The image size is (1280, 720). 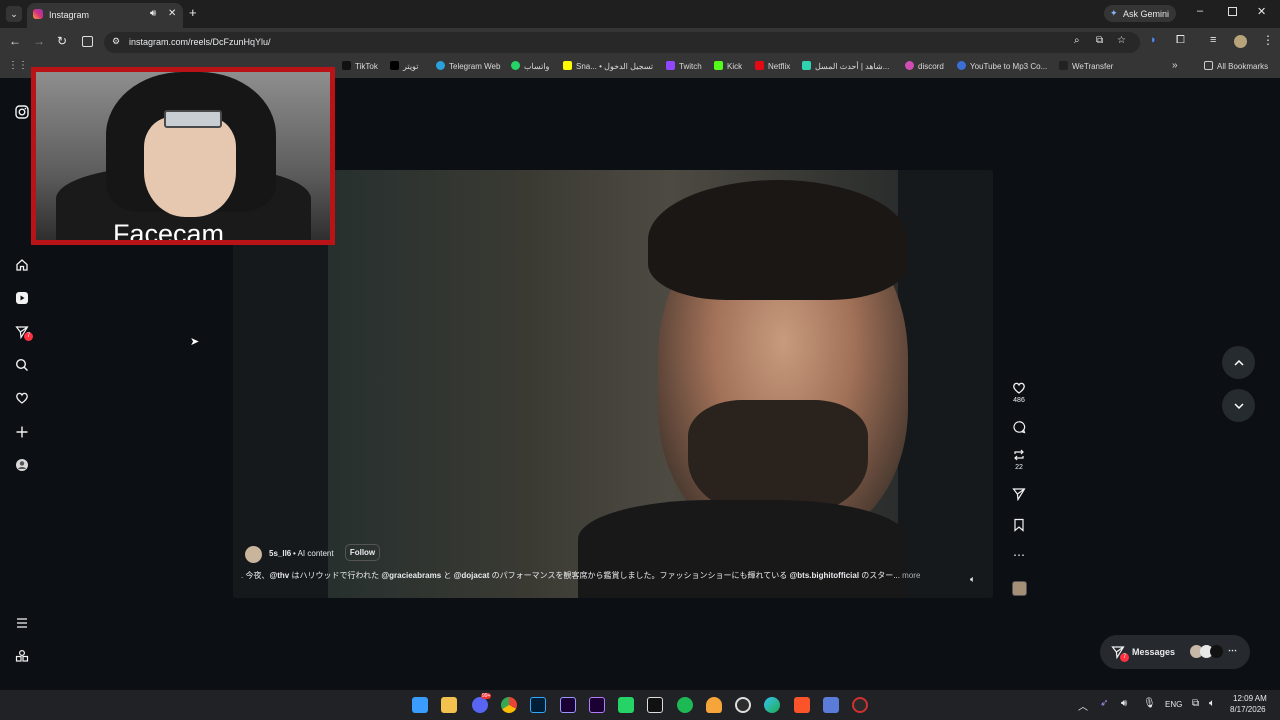 I want to click on premiere-icon, so click(x=597, y=705).